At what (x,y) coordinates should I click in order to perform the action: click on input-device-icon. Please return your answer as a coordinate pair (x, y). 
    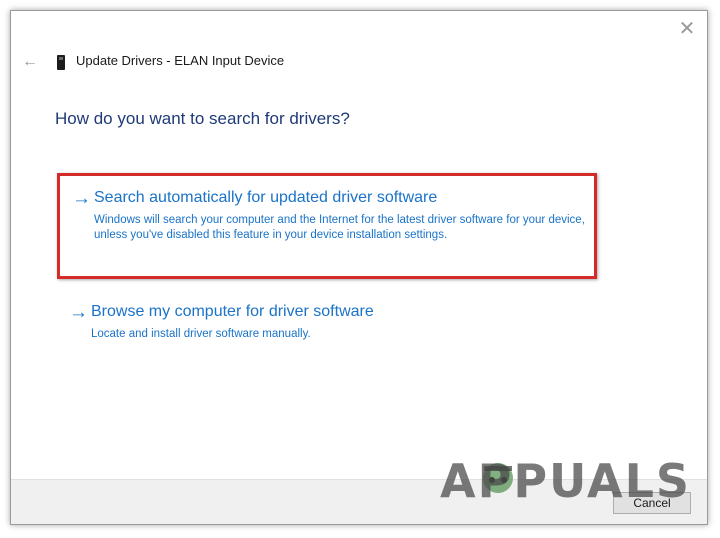
    Looking at the image, I should click on (61, 62).